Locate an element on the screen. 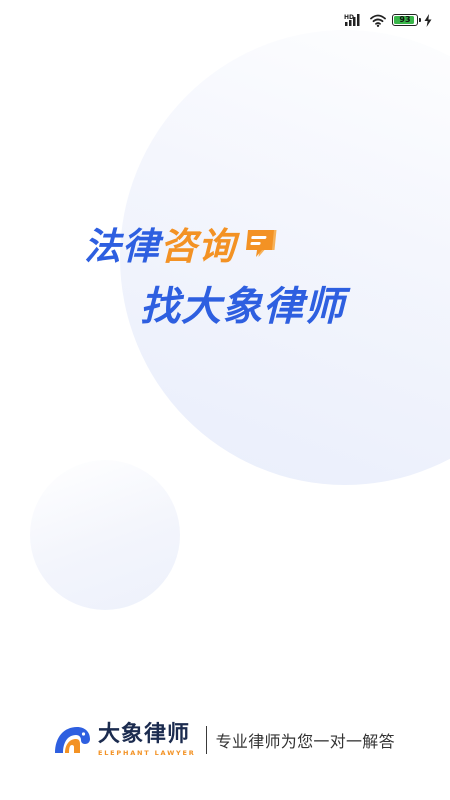 This screenshot has width=450, height=800. battery-cap is located at coordinates (420, 20).